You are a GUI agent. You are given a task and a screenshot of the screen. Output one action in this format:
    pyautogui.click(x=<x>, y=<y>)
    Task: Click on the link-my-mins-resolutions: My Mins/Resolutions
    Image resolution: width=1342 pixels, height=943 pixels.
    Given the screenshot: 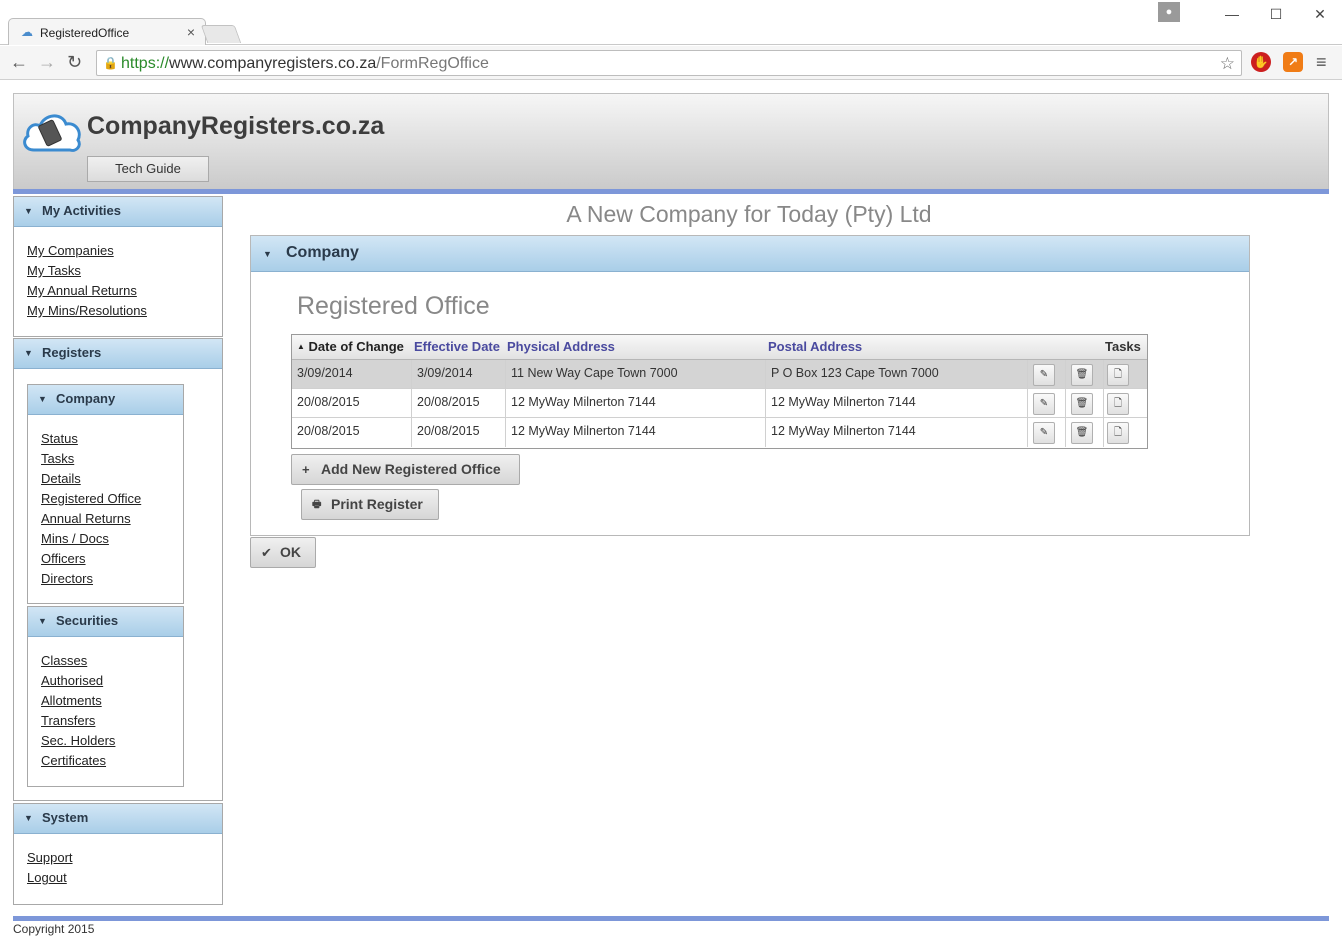 What is the action you would take?
    pyautogui.click(x=124, y=311)
    